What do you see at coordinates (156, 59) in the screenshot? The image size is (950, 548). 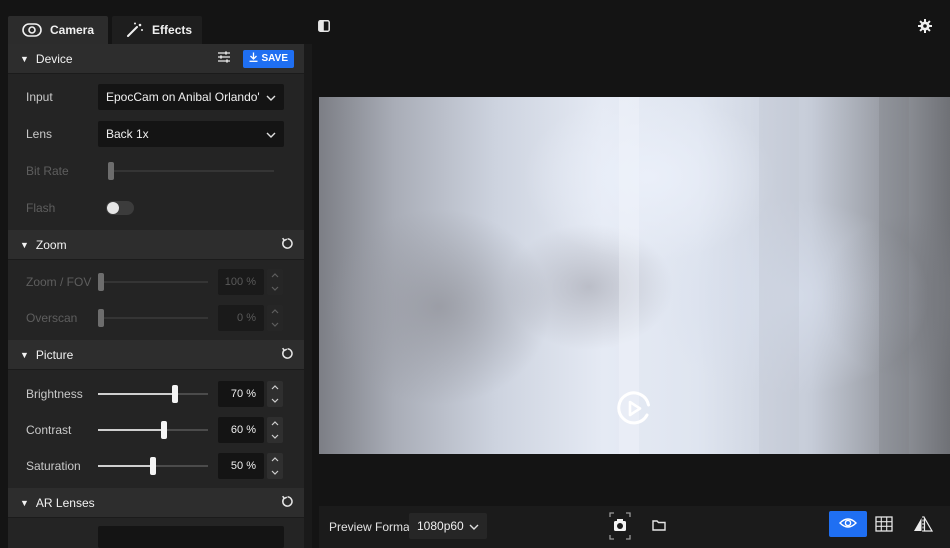 I see `device-section-header: ▼ Device SAVE` at bounding box center [156, 59].